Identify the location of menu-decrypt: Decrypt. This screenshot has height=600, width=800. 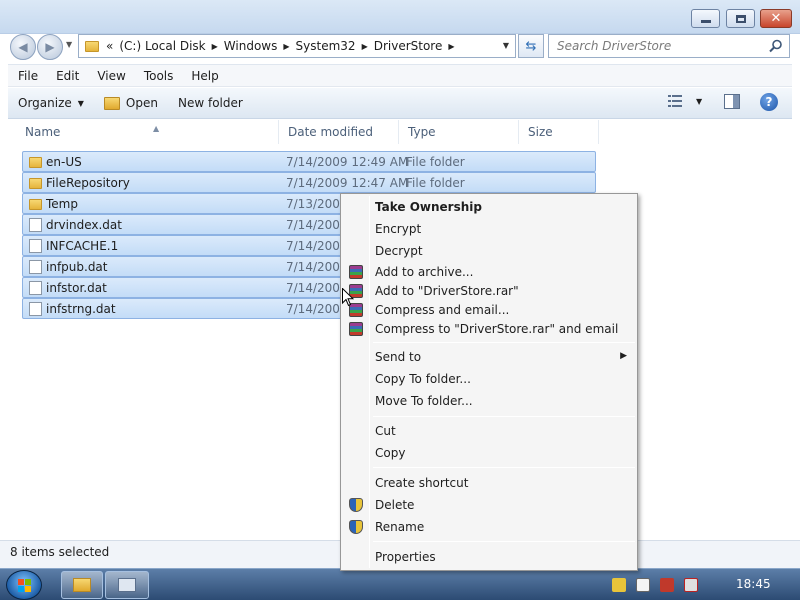
(489, 251).